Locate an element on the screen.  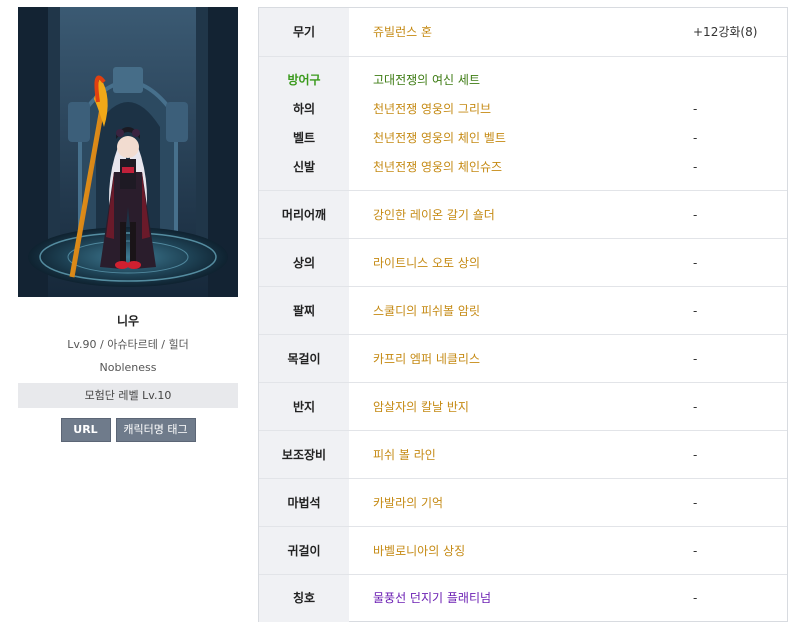
slot-label-shoes: 신발 is located at coordinates (304, 167).